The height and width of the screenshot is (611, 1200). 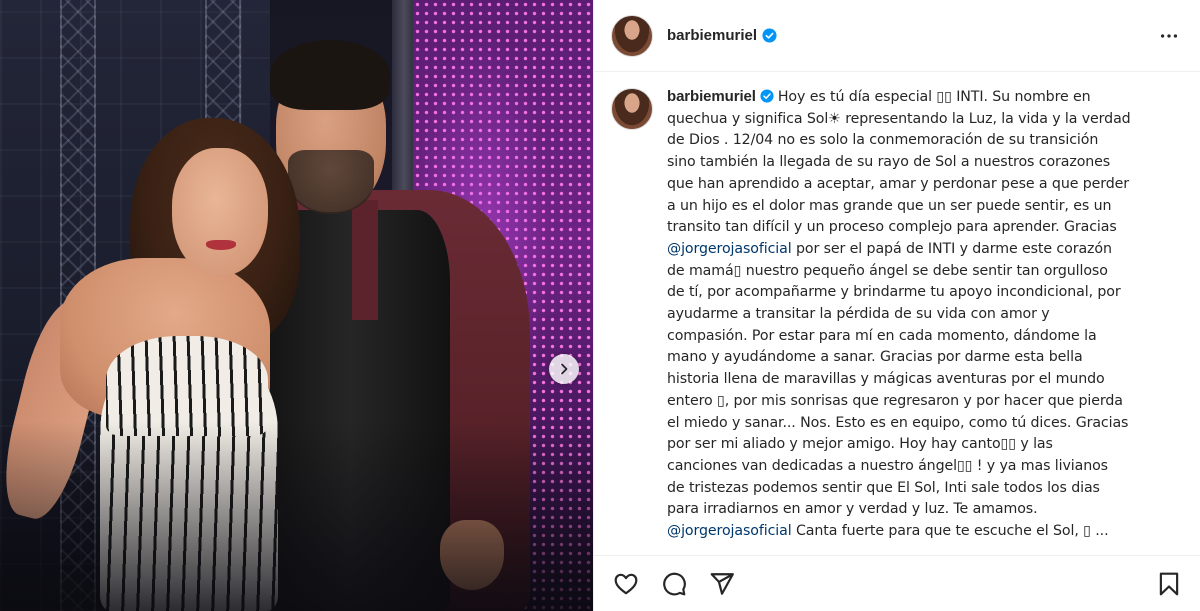 I want to click on post-actions, so click(x=897, y=583).